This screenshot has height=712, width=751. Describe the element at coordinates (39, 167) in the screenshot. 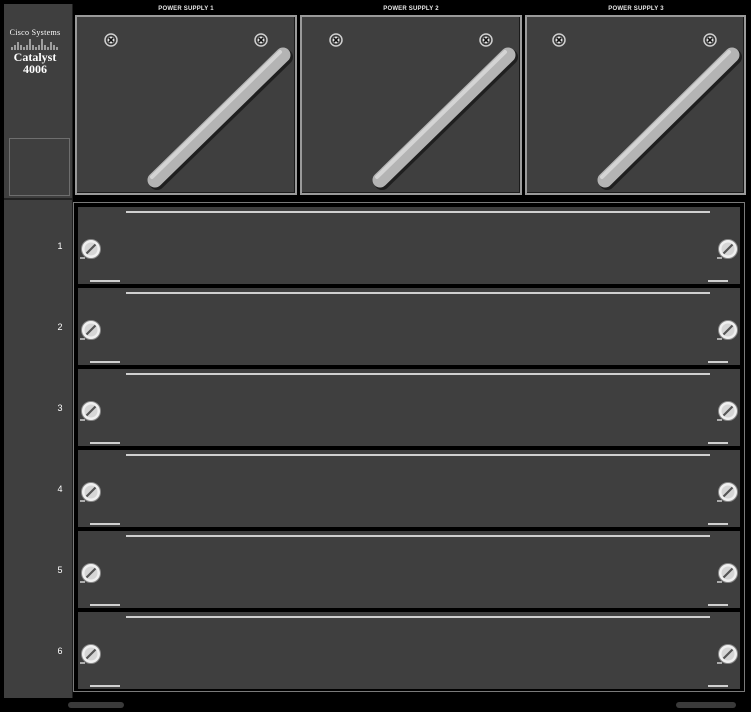

I see `indicator-panel` at that location.